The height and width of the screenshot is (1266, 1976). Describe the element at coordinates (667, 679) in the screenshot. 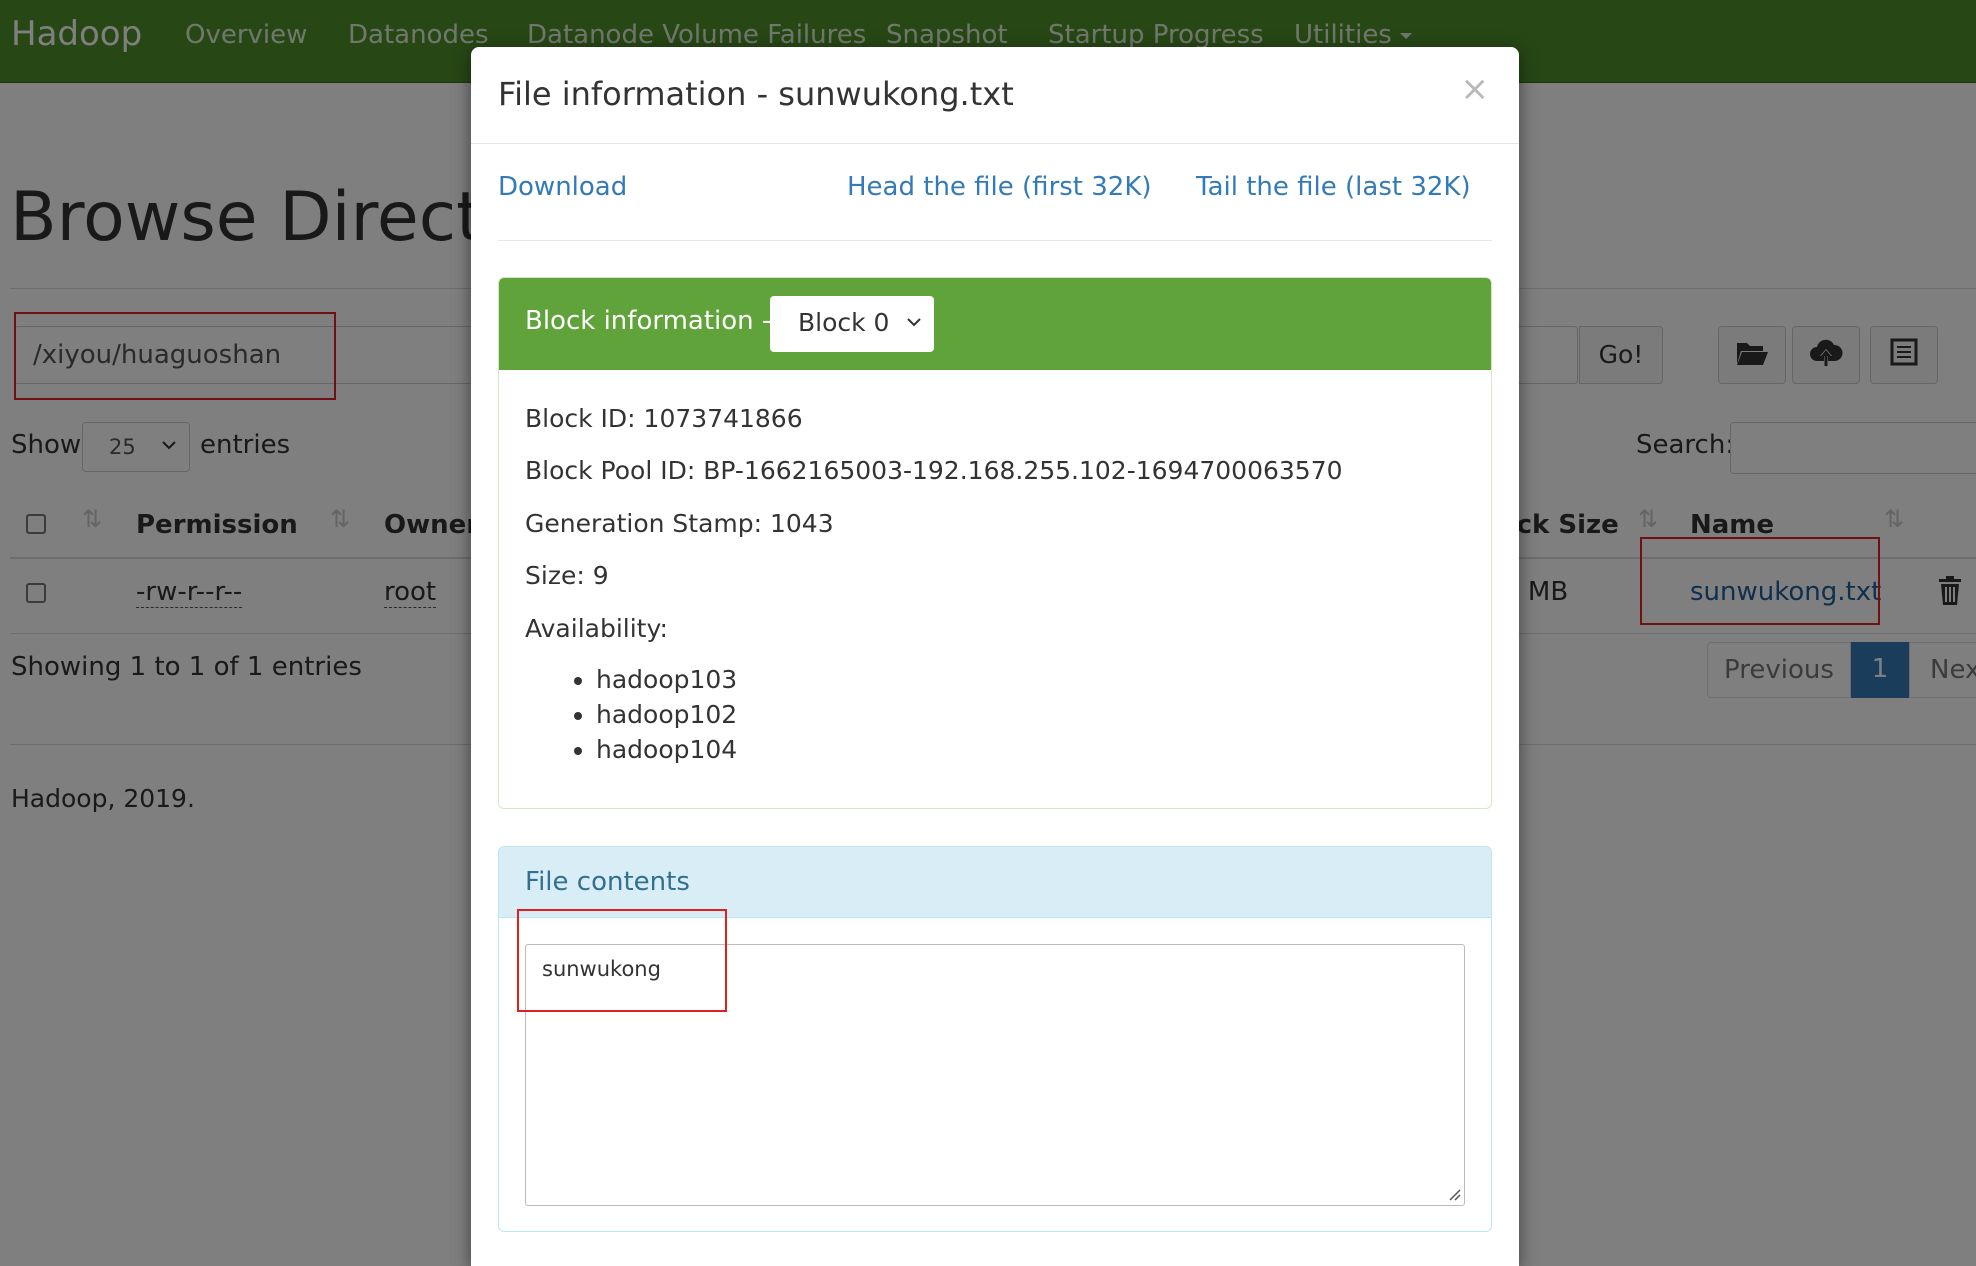

I see `datanode-name: hadoop103` at that location.